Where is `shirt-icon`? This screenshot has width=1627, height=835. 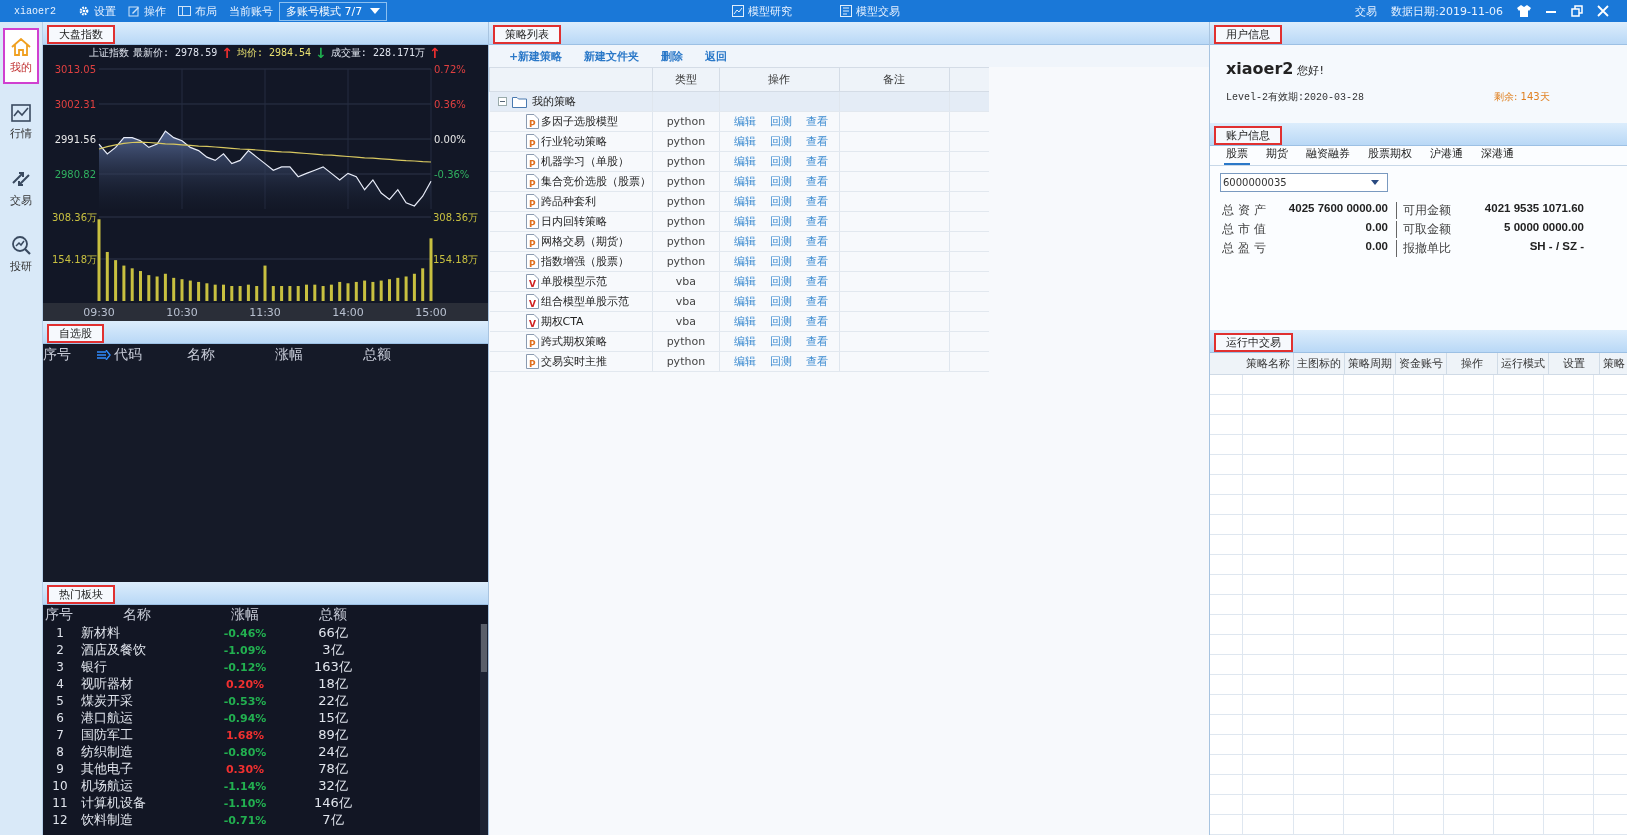 shirt-icon is located at coordinates (1524, 11).